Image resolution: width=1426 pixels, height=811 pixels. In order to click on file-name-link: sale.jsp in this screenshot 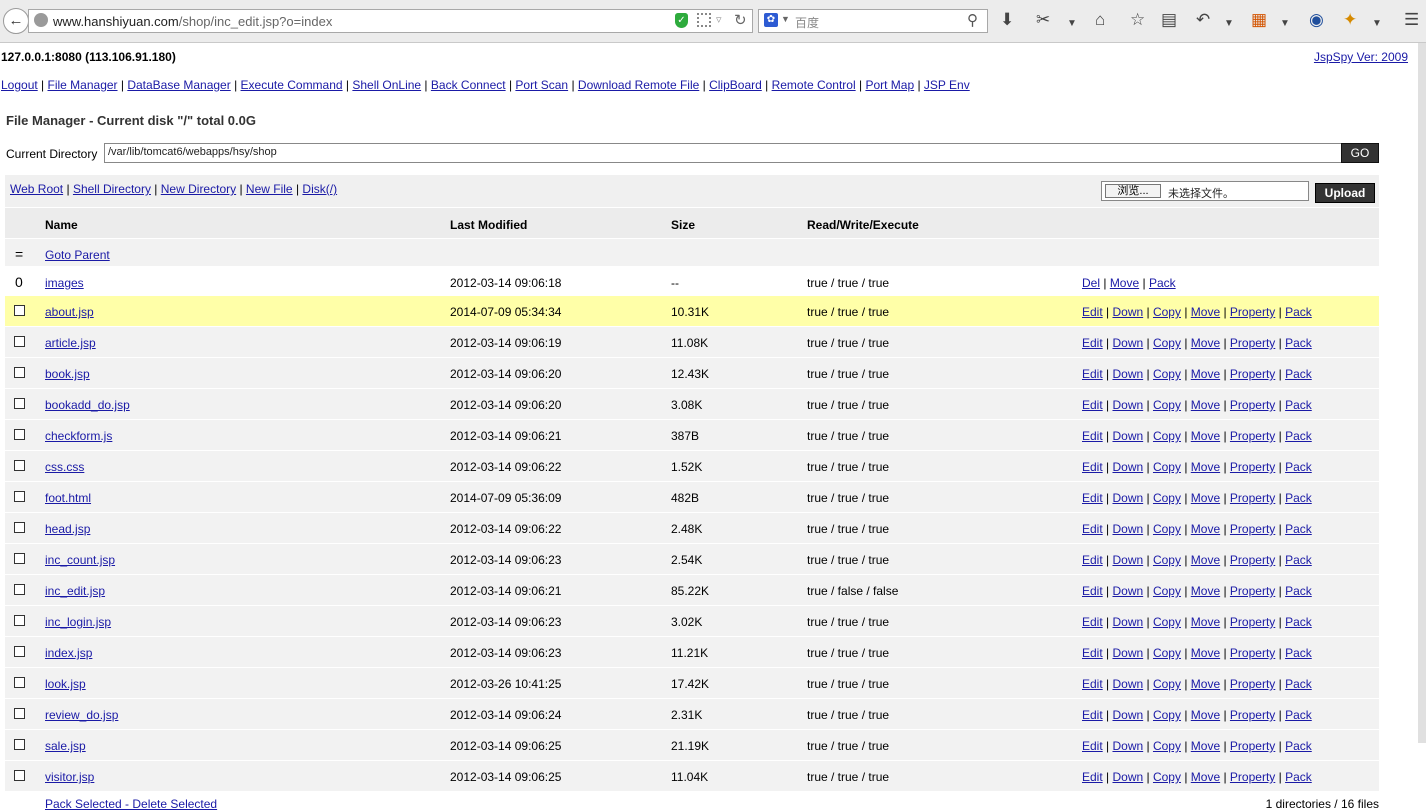, I will do `click(65, 746)`.